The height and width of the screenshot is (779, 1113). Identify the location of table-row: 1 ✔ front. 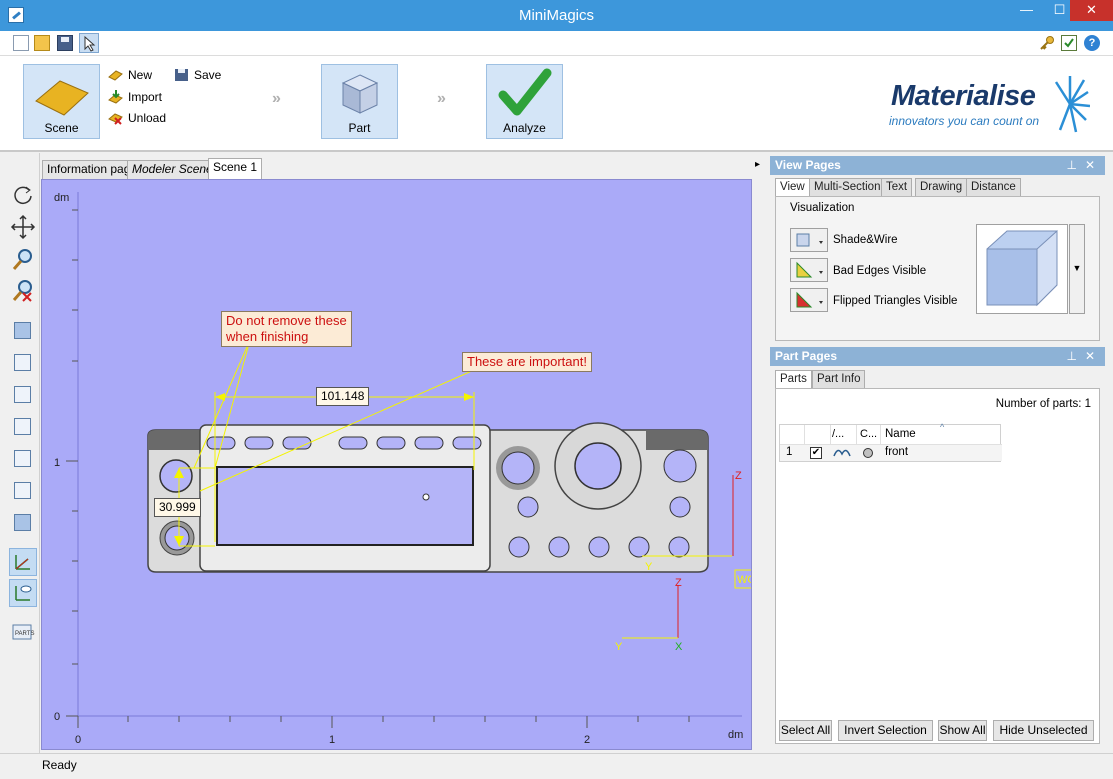
(891, 453).